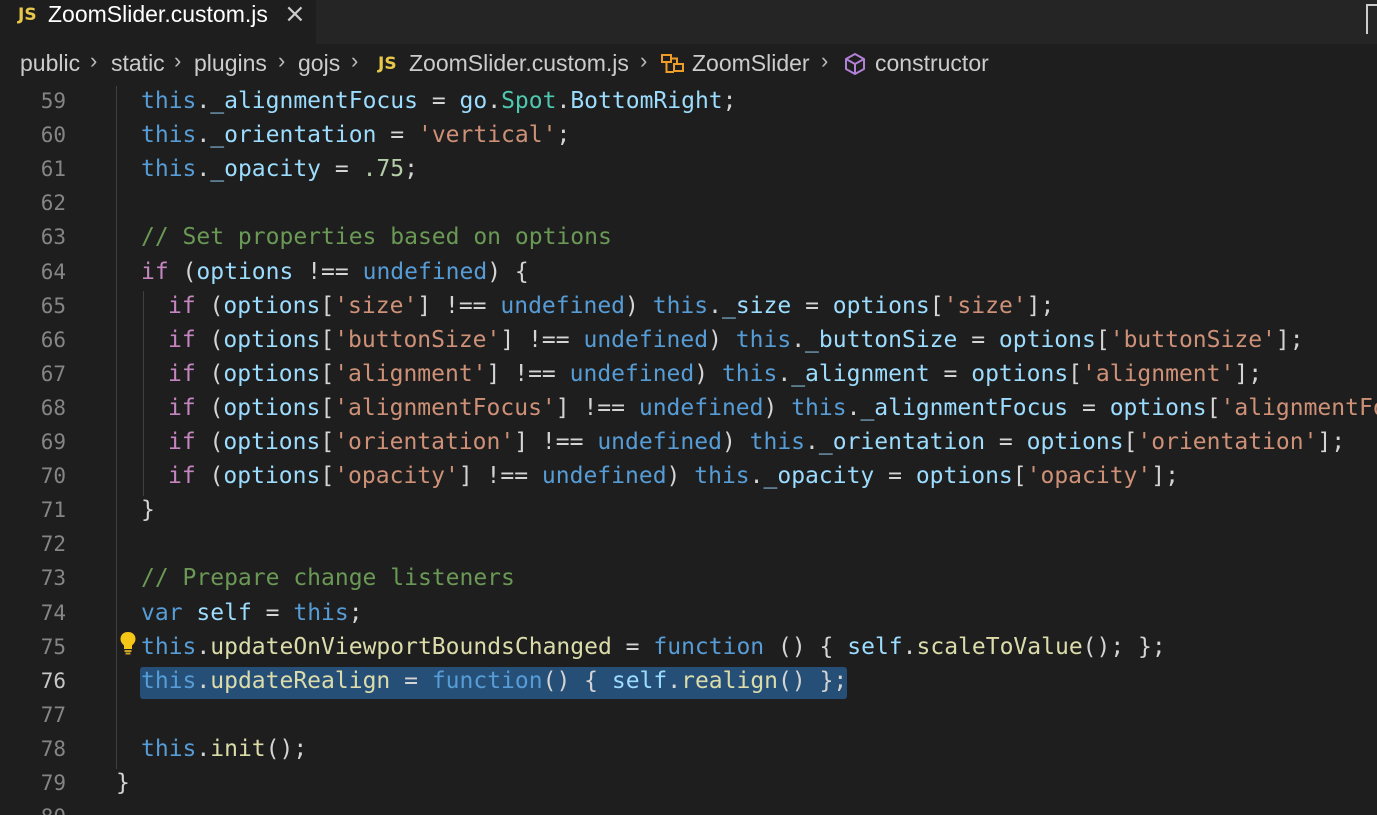 The image size is (1377, 815). What do you see at coordinates (688, 274) in the screenshot?
I see `code-line: 64 if (options !== undefined) {` at bounding box center [688, 274].